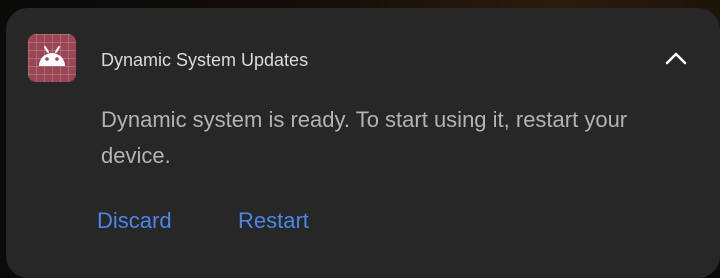  Describe the element at coordinates (134, 221) in the screenshot. I see `discard-button: Discard` at that location.